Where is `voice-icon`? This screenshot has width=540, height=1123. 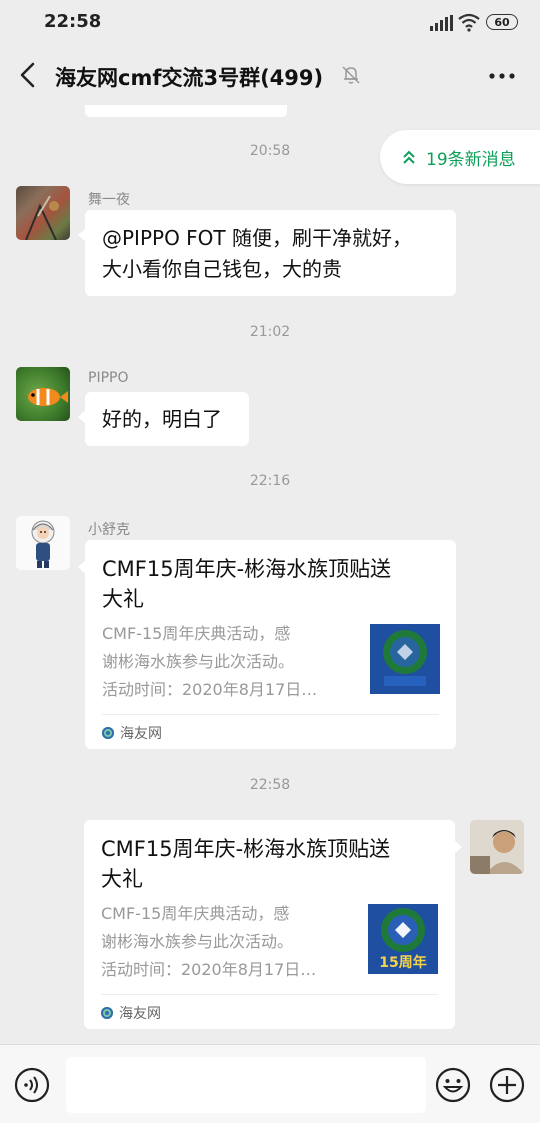
voice-icon is located at coordinates (32, 1085).